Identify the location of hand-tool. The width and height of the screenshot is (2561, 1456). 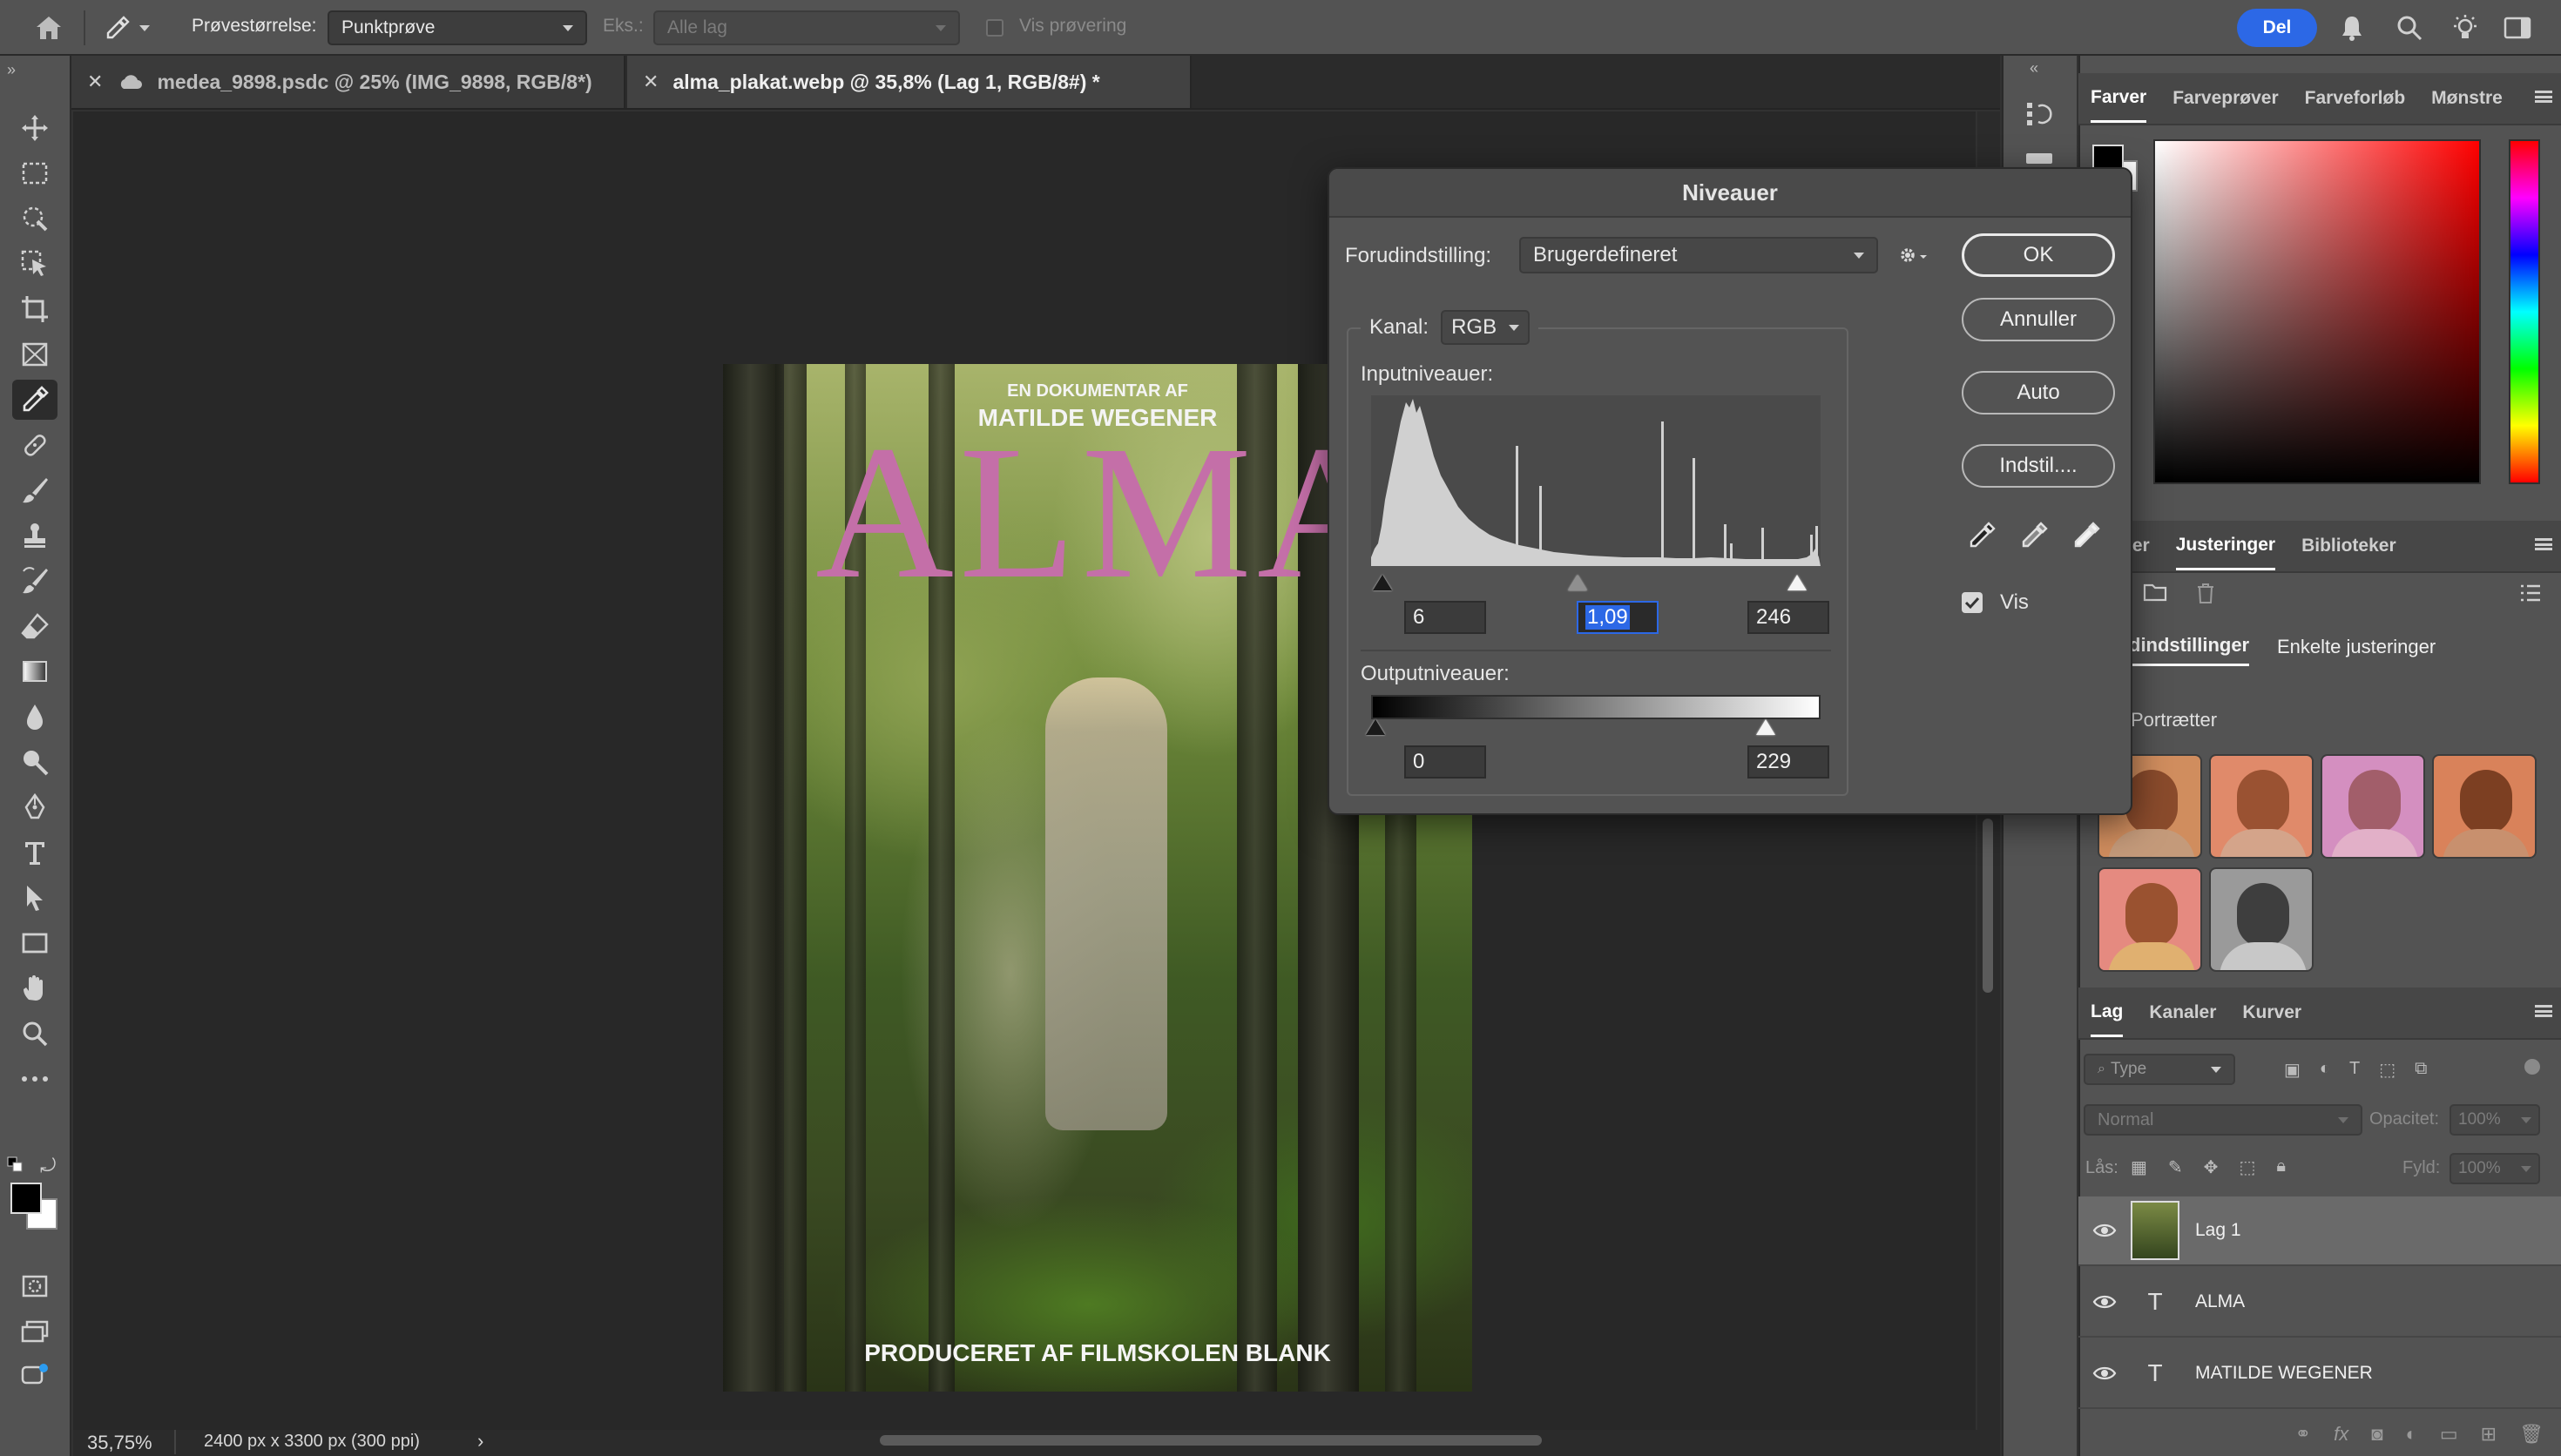
(34, 988).